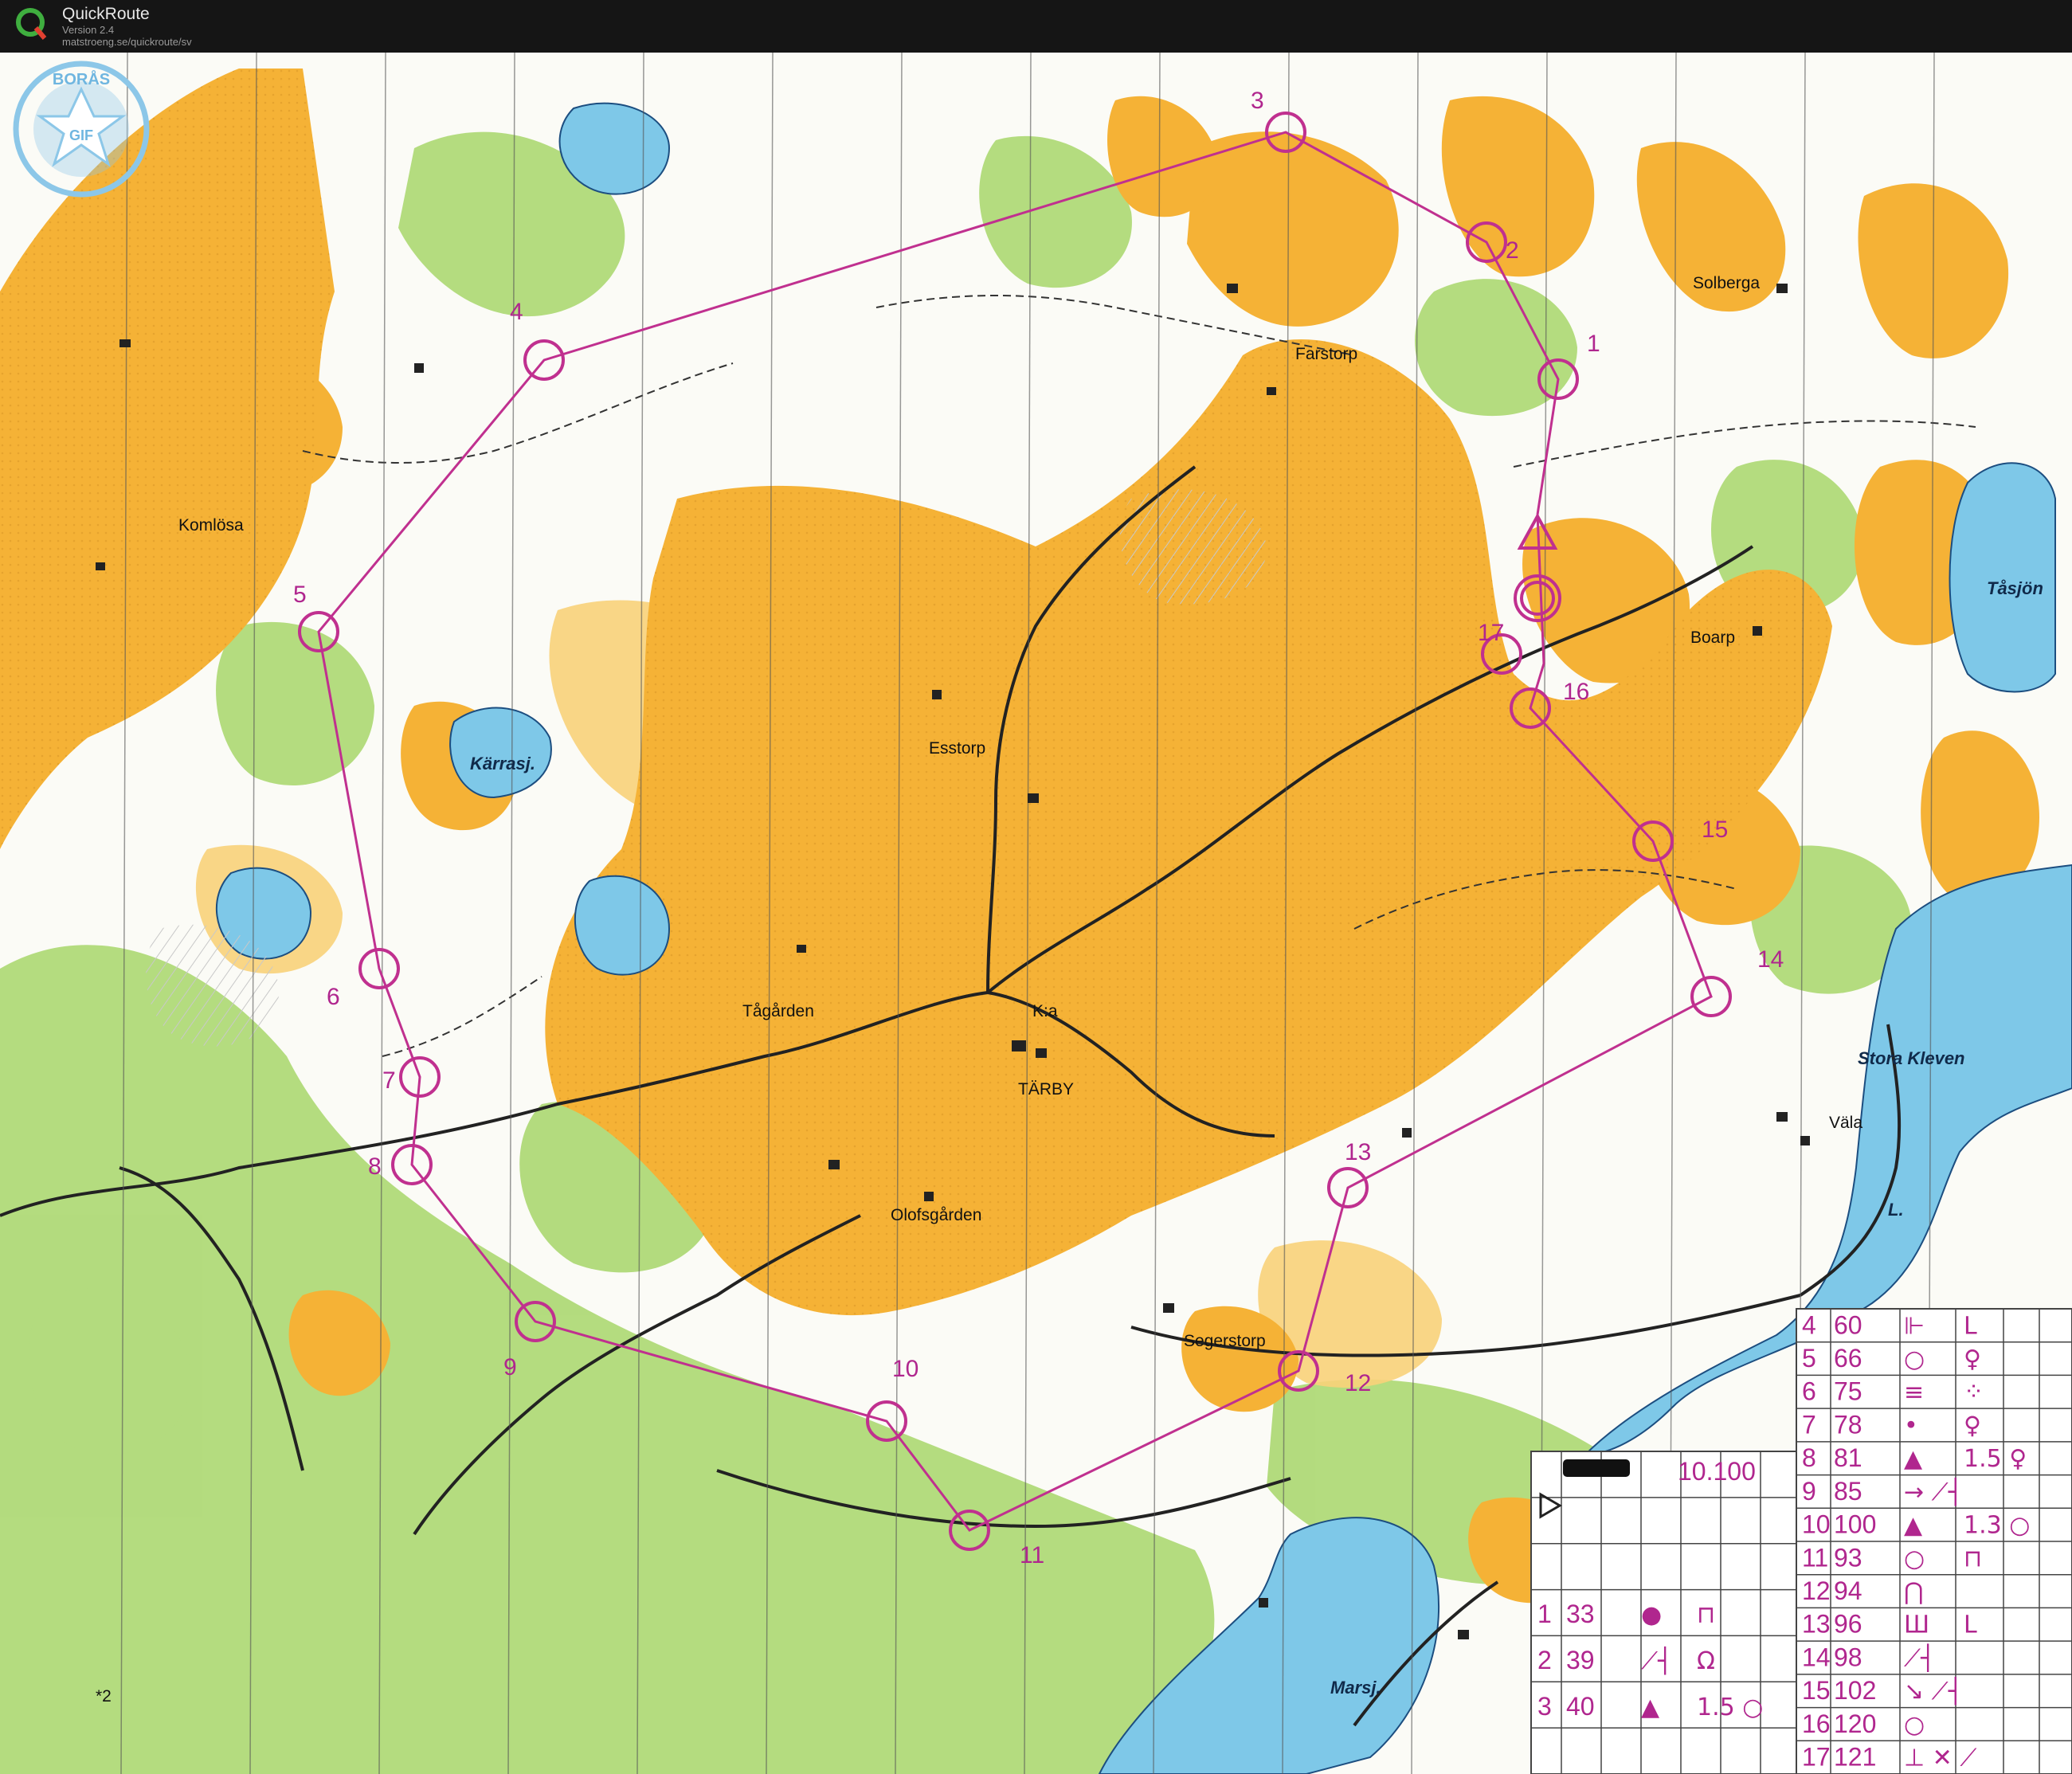 The height and width of the screenshot is (1774, 2072). What do you see at coordinates (778, 1011) in the screenshot?
I see `place-tagarden: Tågården` at bounding box center [778, 1011].